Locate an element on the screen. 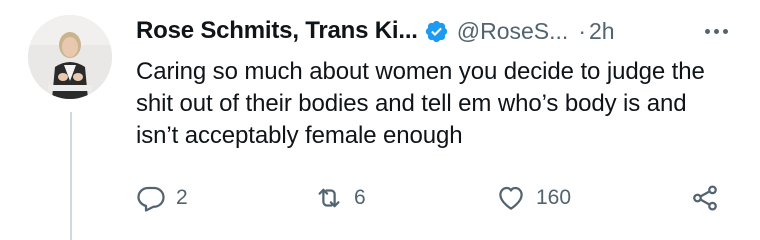 This screenshot has width=760, height=240. like-count: 160 is located at coordinates (554, 197).